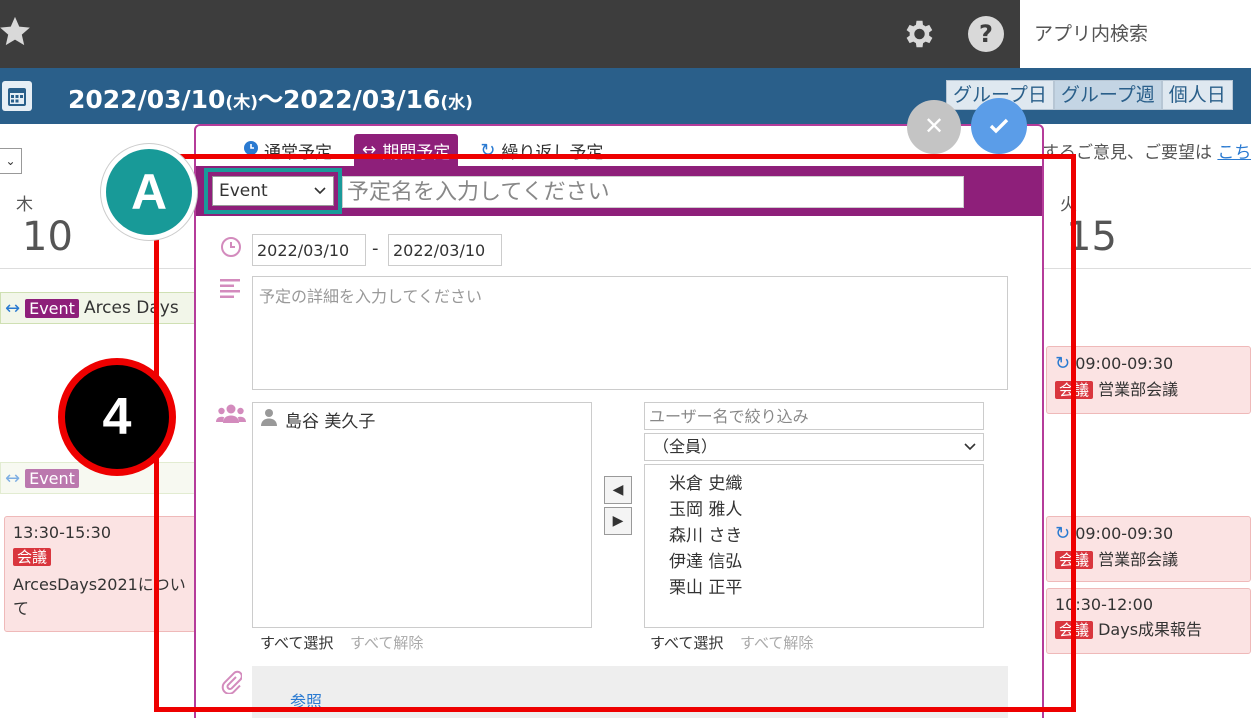 This screenshot has height=718, width=1251. What do you see at coordinates (625, 34) in the screenshot?
I see `top-bar: ?` at bounding box center [625, 34].